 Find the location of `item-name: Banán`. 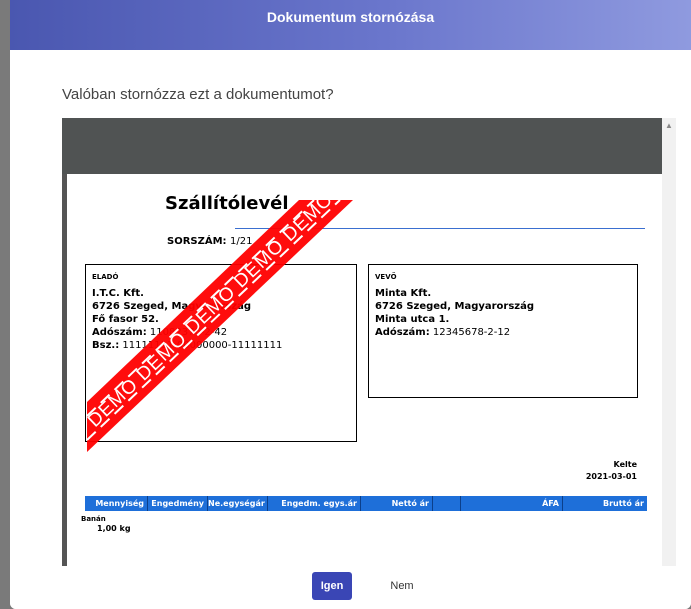

item-name: Banán is located at coordinates (93, 519).